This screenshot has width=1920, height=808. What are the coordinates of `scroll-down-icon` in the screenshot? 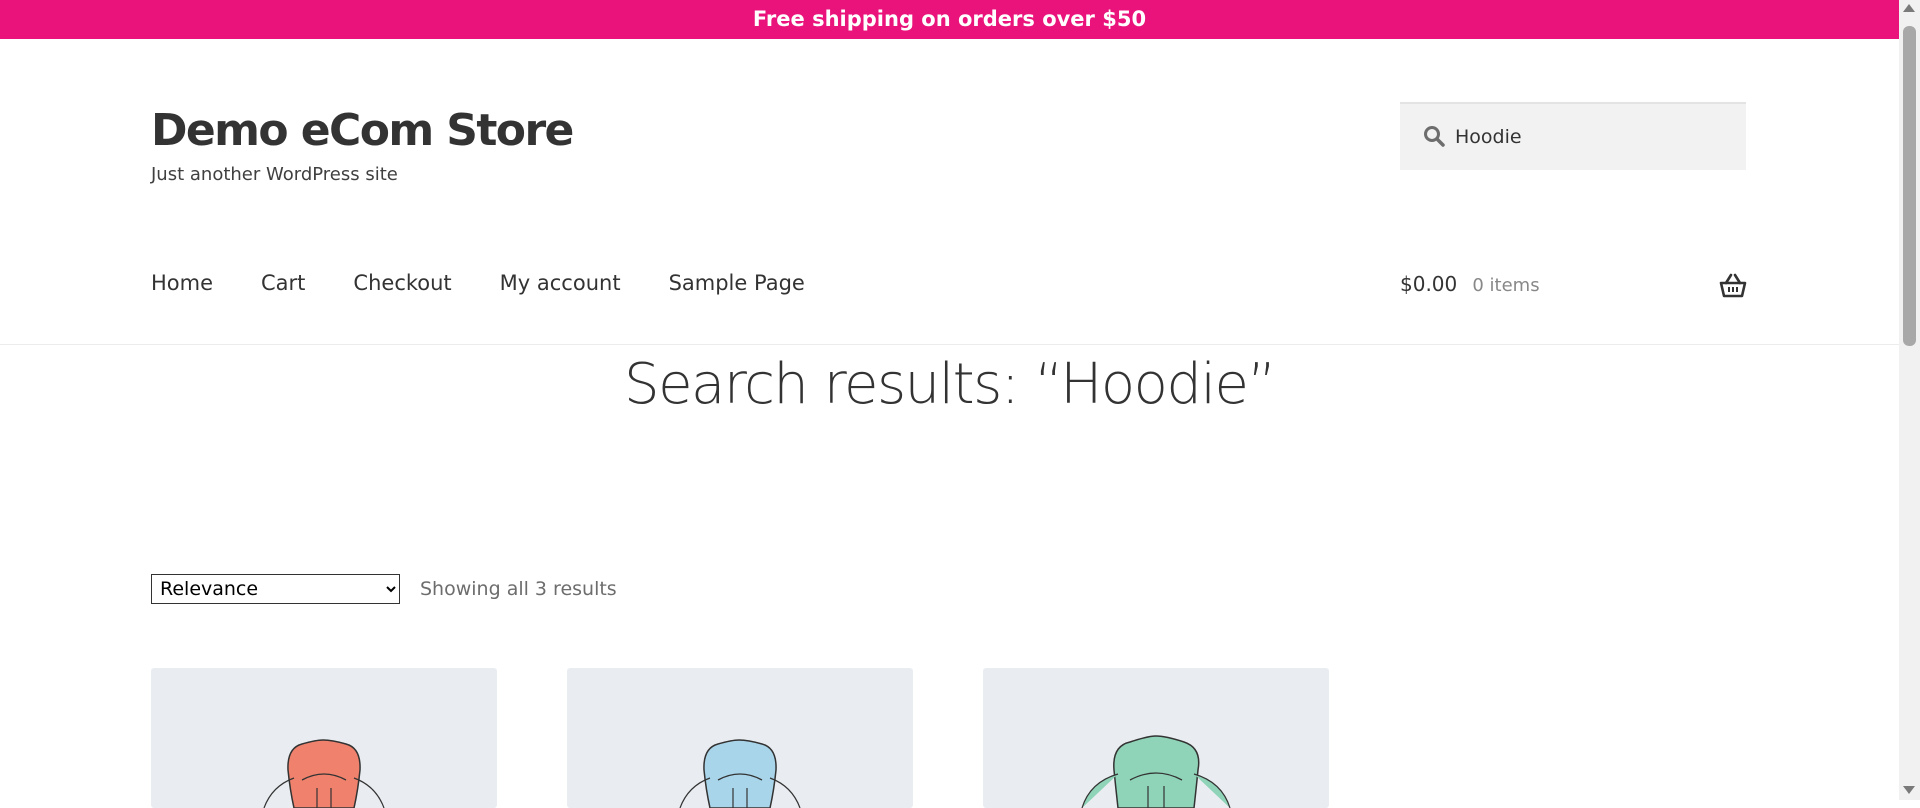 It's located at (1909, 790).